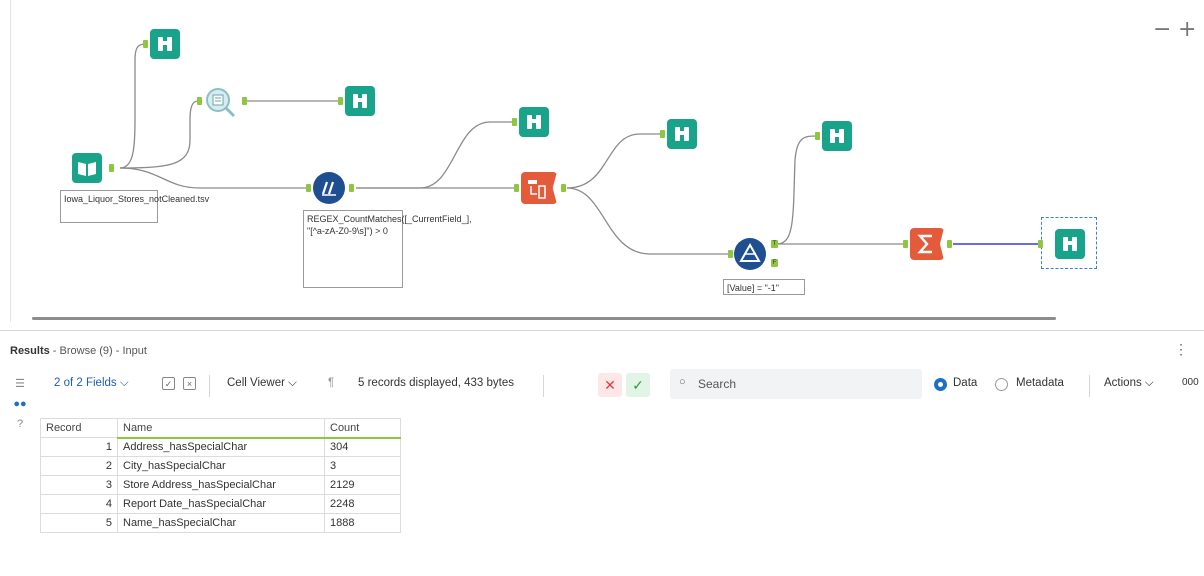 This screenshot has width=1204, height=576. I want to click on filter-false-anchor: F, so click(774, 263).